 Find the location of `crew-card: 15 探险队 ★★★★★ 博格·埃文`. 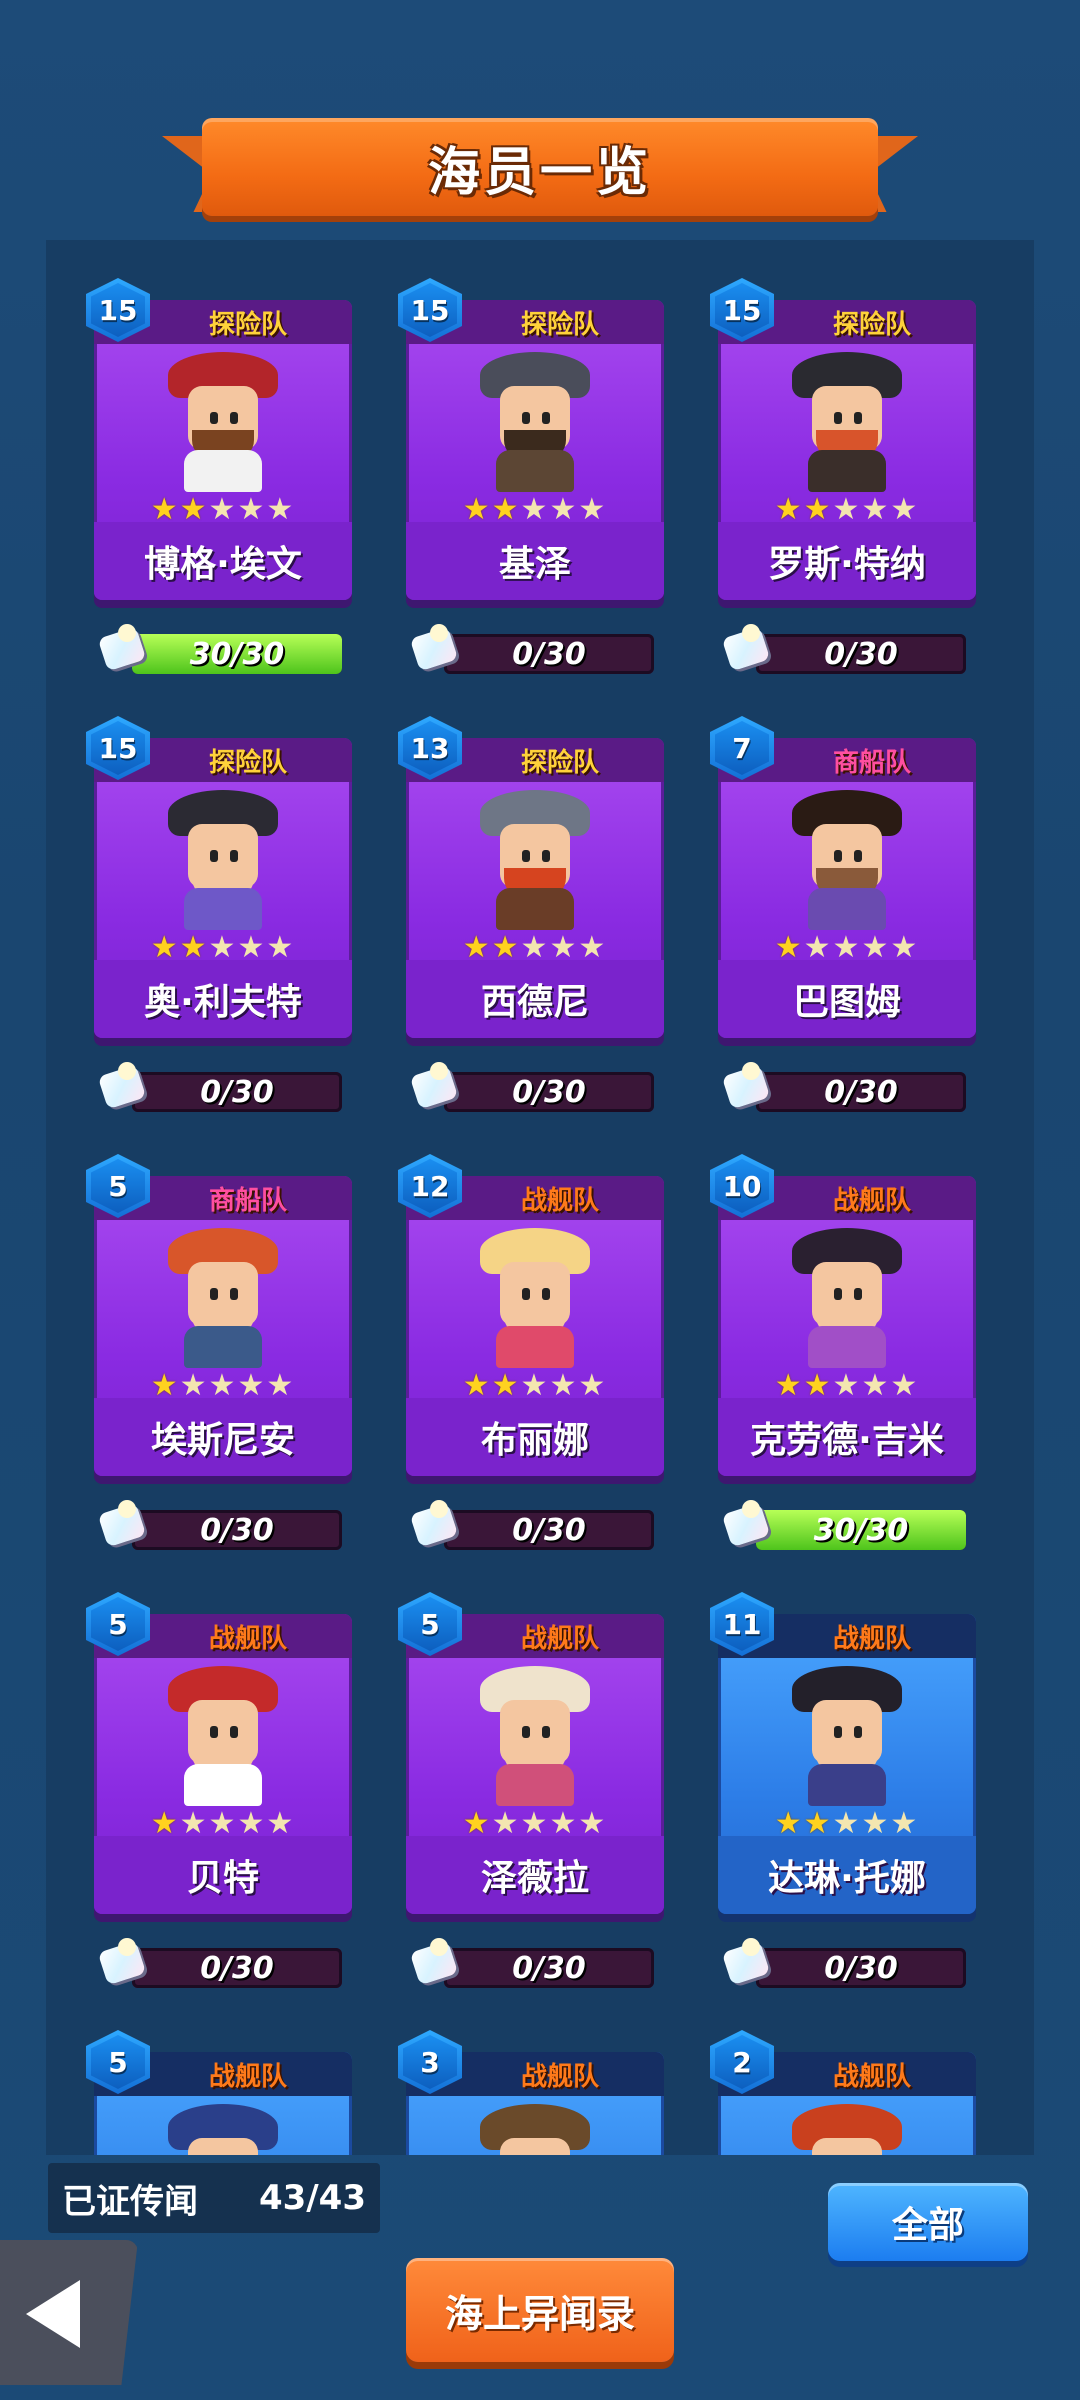

crew-card: 15 探险队 ★★★★★ 博格·埃文 is located at coordinates (219, 444).